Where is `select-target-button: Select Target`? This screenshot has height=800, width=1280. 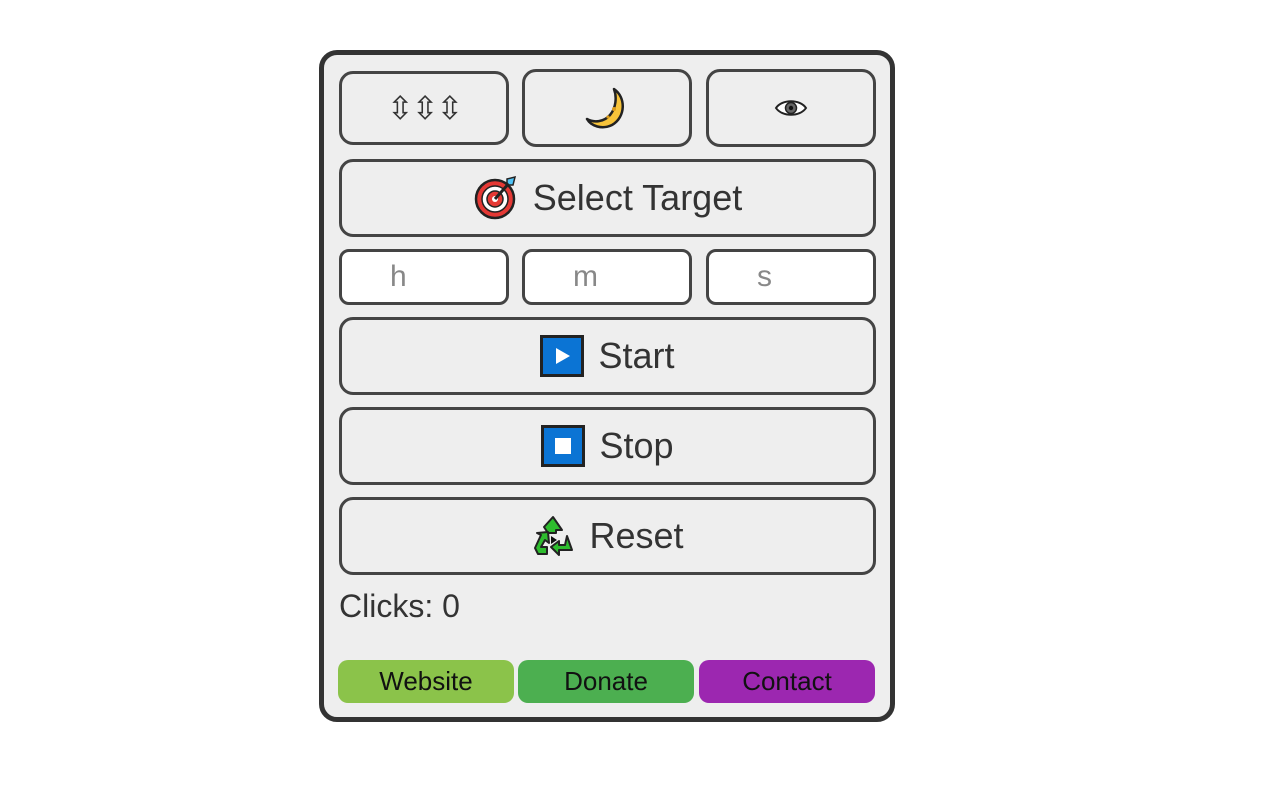 select-target-button: Select Target is located at coordinates (607, 198).